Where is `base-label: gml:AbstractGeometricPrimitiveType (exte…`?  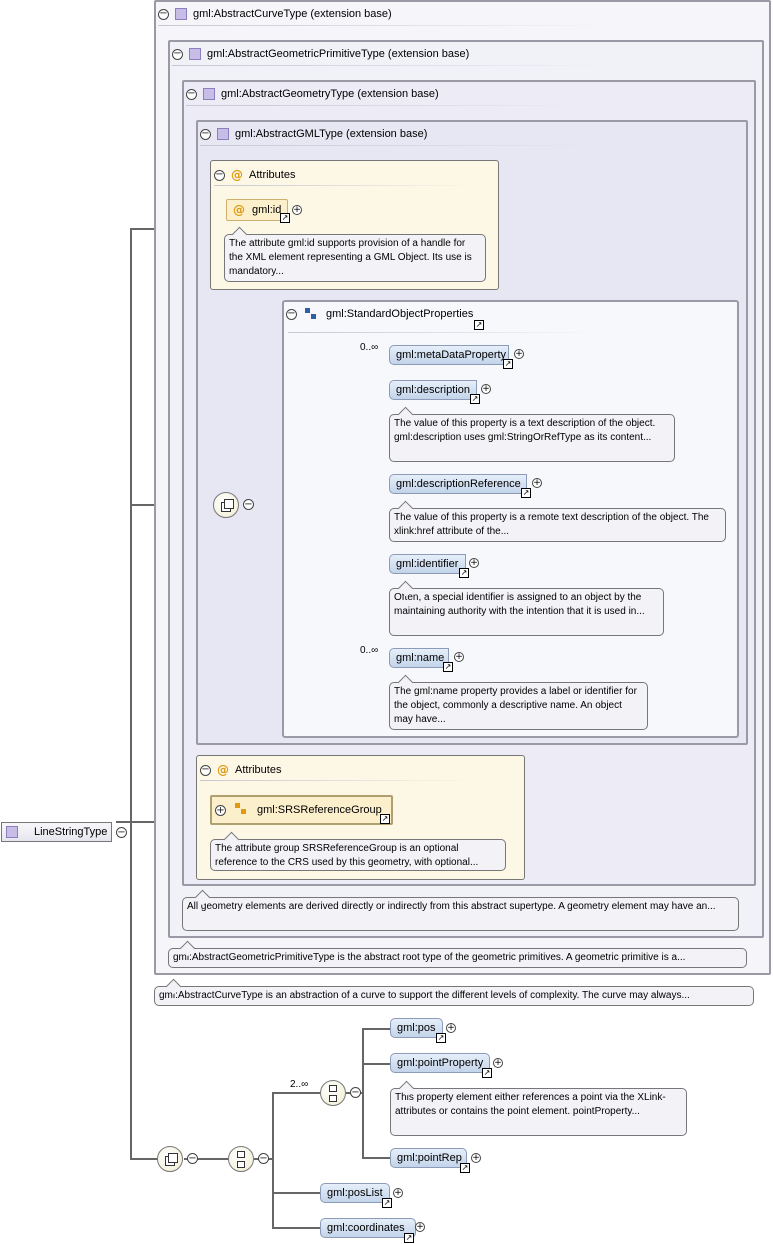
base-label: gml:AbstractGeometricPrimitiveType (exte… is located at coordinates (338, 54).